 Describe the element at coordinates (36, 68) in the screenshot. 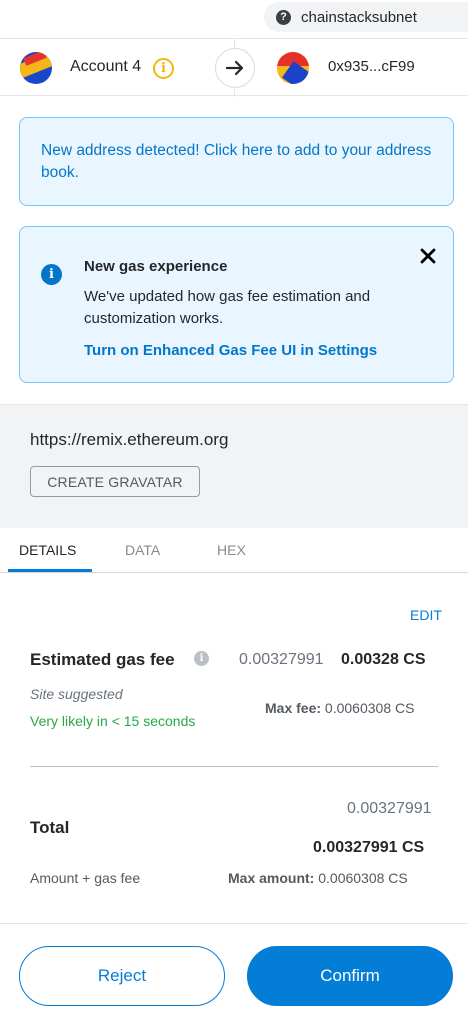

I see `from-account-avatar` at that location.